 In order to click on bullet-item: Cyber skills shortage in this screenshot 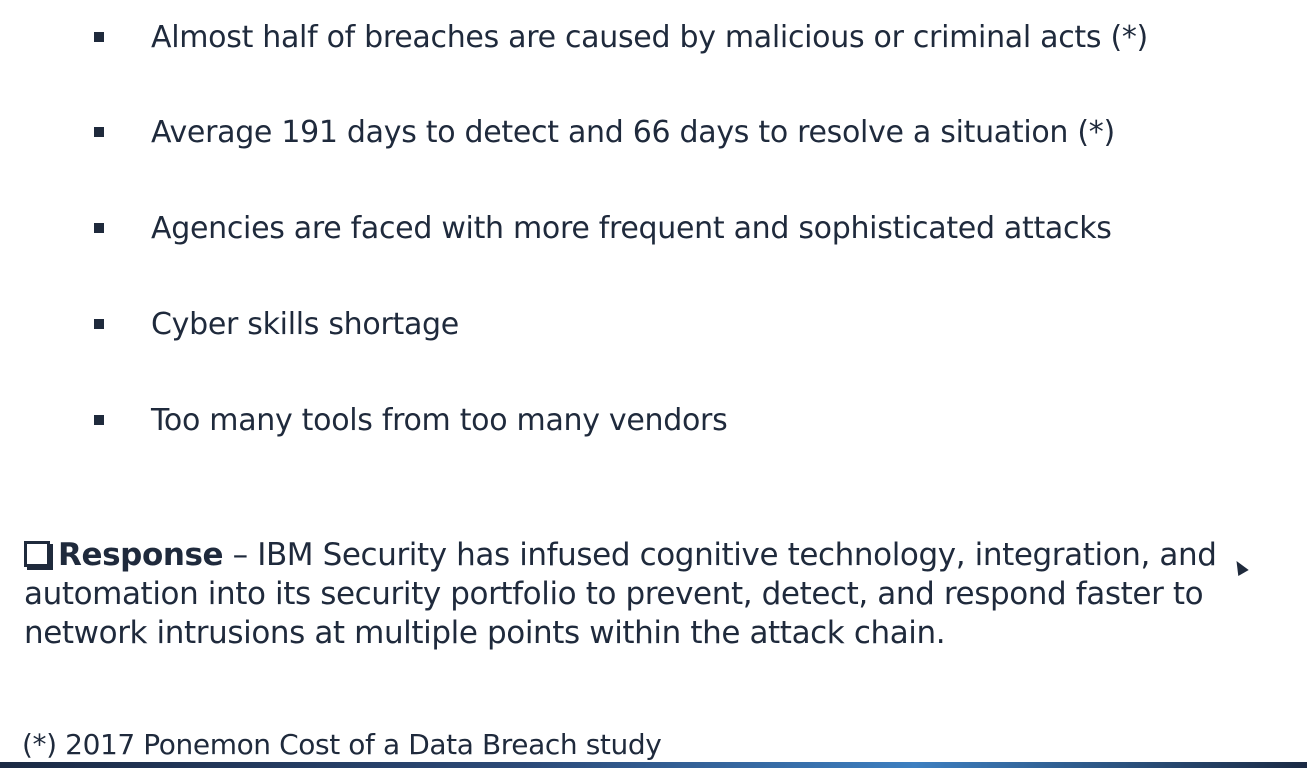, I will do `click(276, 324)`.